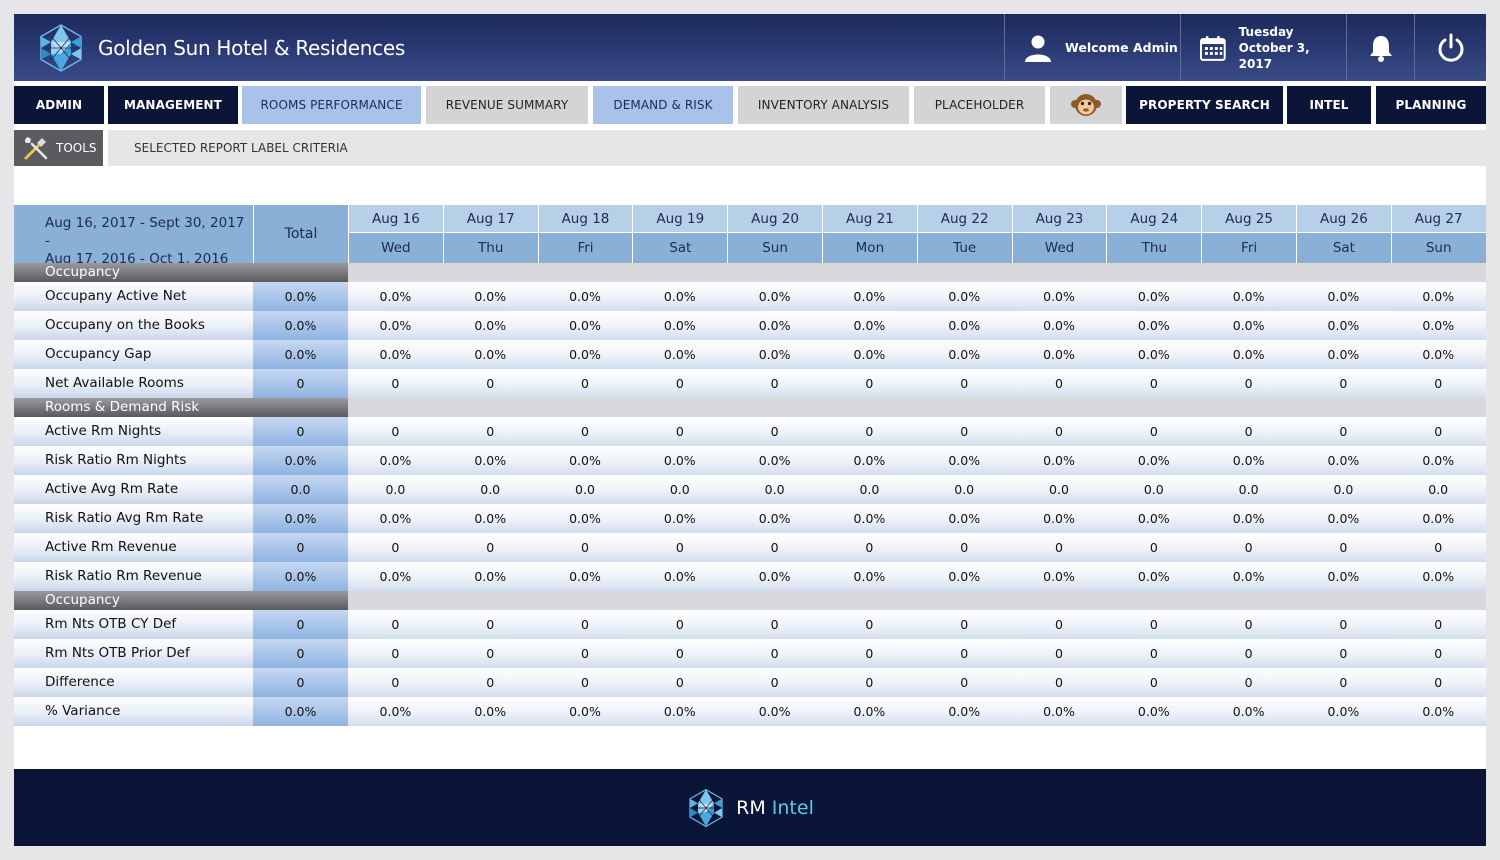 Image resolution: width=1500 pixels, height=860 pixels. What do you see at coordinates (1059, 219) in the screenshot?
I see `day-date: Aug 23` at bounding box center [1059, 219].